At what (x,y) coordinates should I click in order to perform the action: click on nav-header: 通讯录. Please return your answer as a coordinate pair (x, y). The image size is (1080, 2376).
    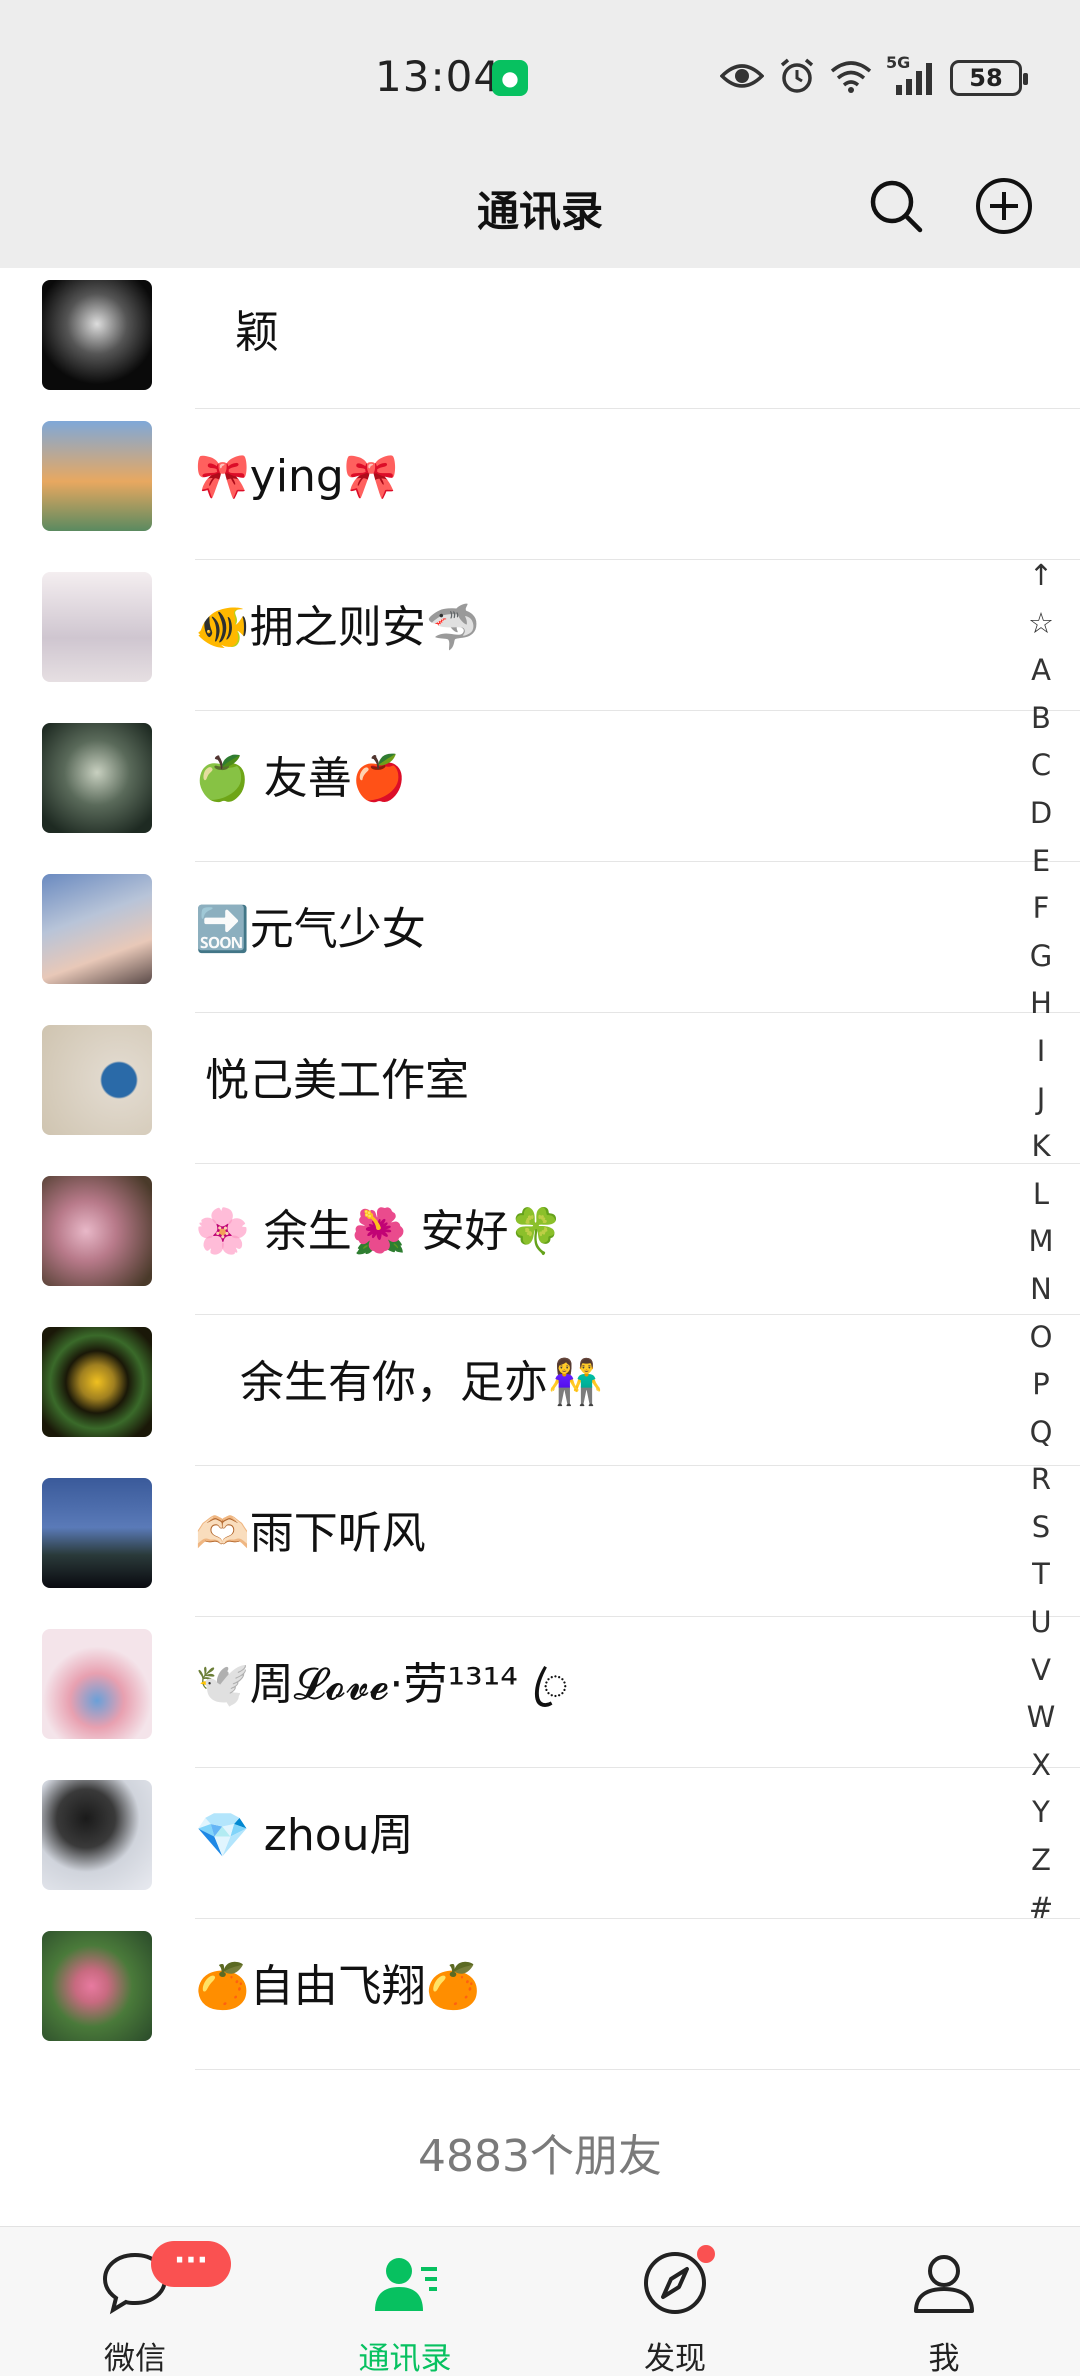
    Looking at the image, I should click on (540, 209).